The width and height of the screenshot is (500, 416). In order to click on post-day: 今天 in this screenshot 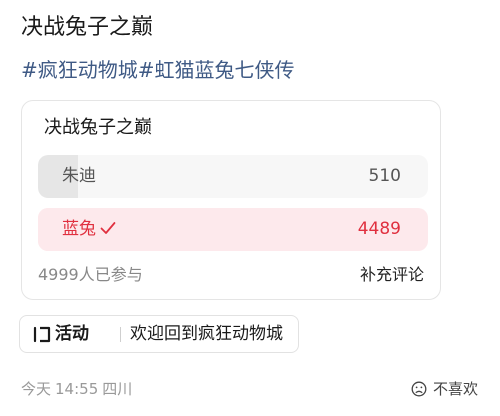, I will do `click(36, 389)`.